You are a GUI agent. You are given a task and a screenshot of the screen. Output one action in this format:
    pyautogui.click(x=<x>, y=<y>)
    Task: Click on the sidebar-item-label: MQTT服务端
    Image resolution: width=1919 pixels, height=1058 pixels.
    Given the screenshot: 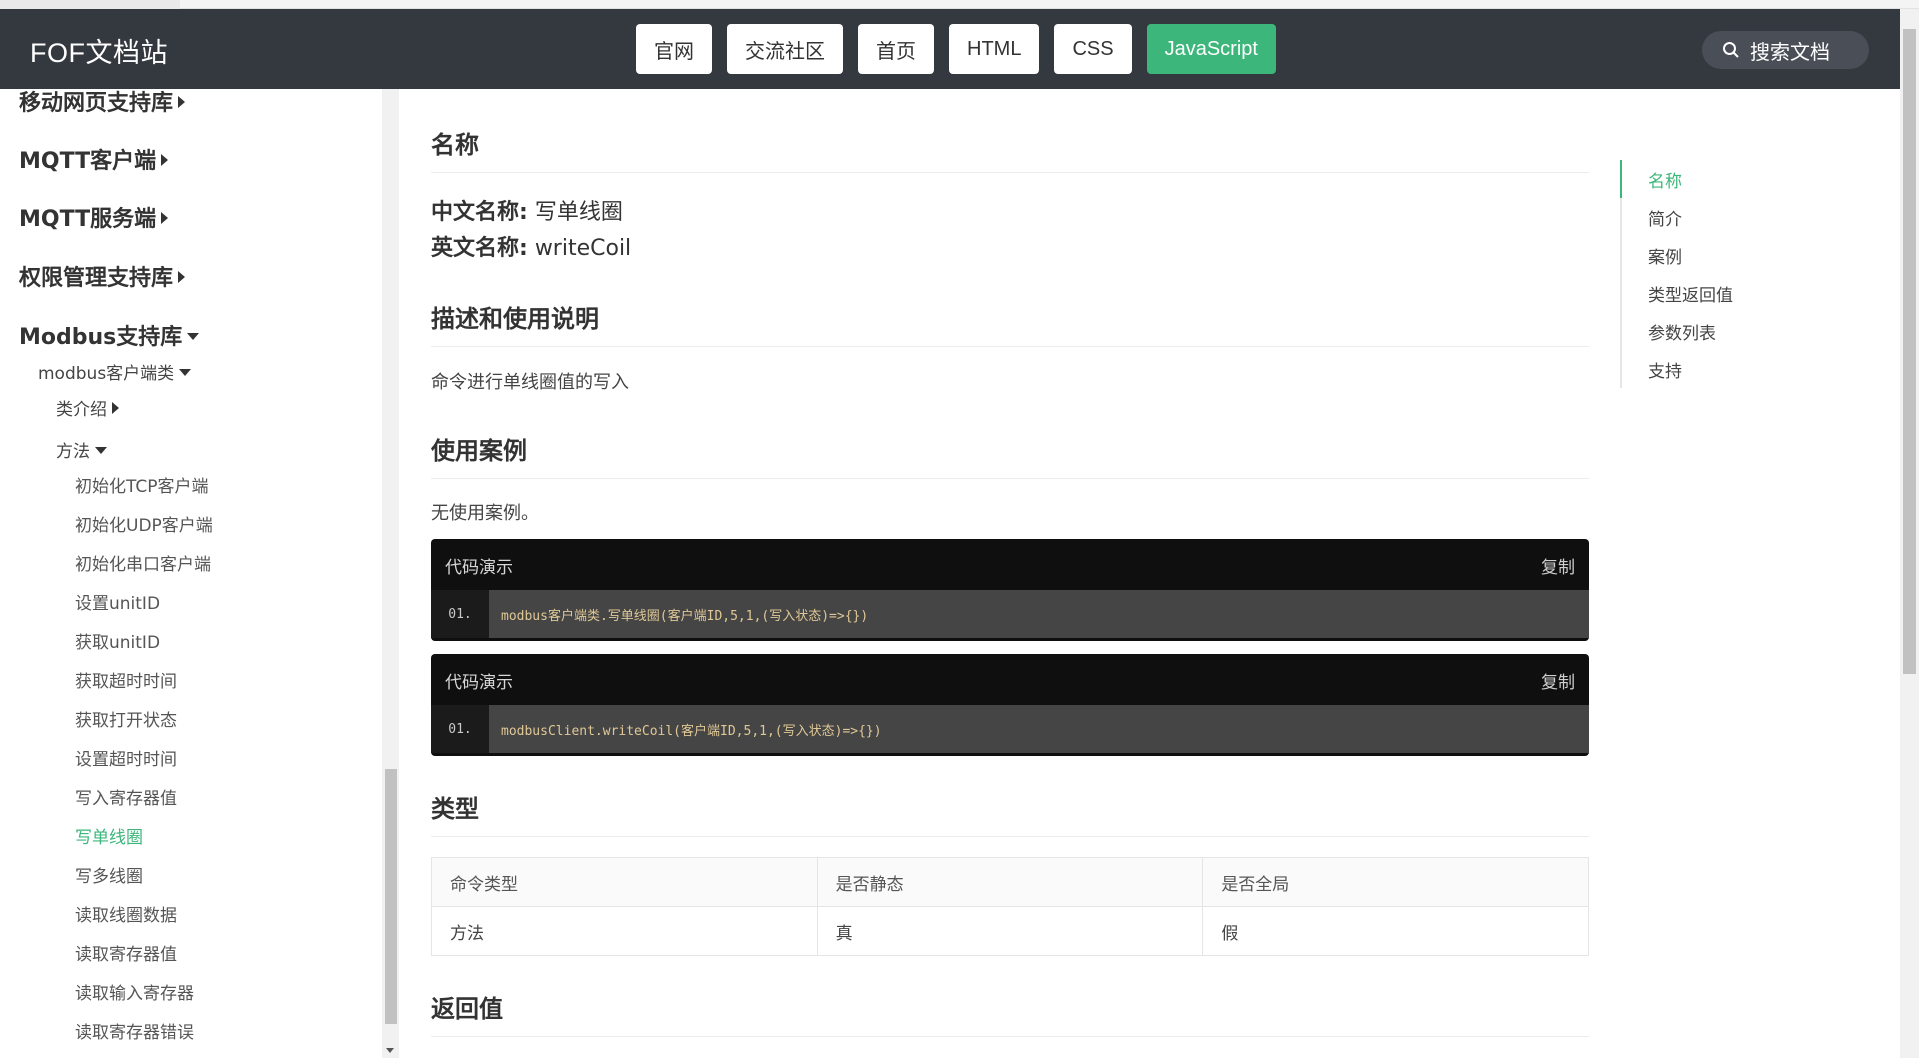 What is the action you would take?
    pyautogui.click(x=88, y=219)
    